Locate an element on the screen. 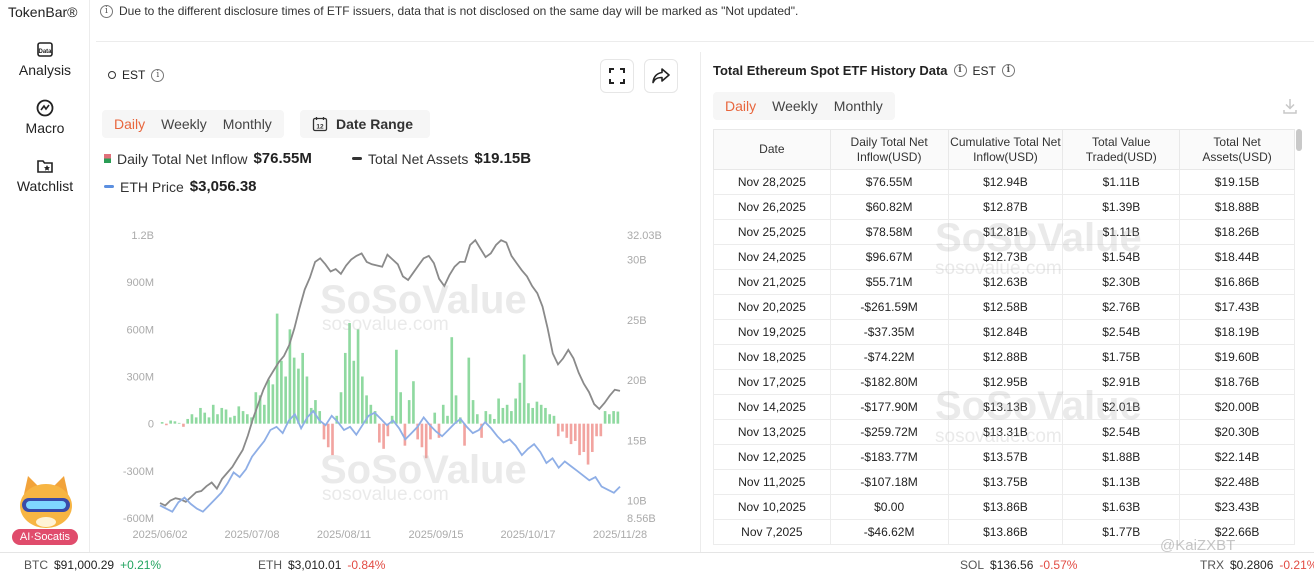 This screenshot has width=1314, height=574. table-row: Nov 11,2025 -$107.18M $13.75B $1.13B $22.48B is located at coordinates (1004, 482).